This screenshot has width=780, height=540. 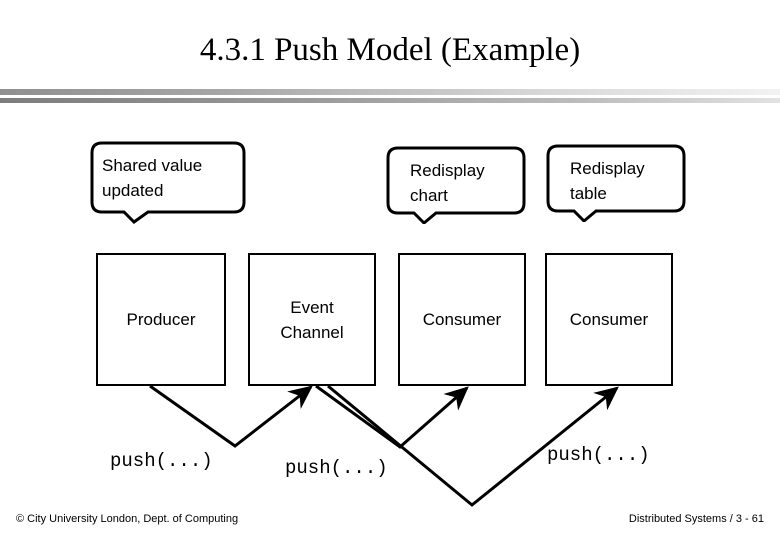 I want to click on callout-shared-value-updated: Shared value updated, so click(x=168, y=182).